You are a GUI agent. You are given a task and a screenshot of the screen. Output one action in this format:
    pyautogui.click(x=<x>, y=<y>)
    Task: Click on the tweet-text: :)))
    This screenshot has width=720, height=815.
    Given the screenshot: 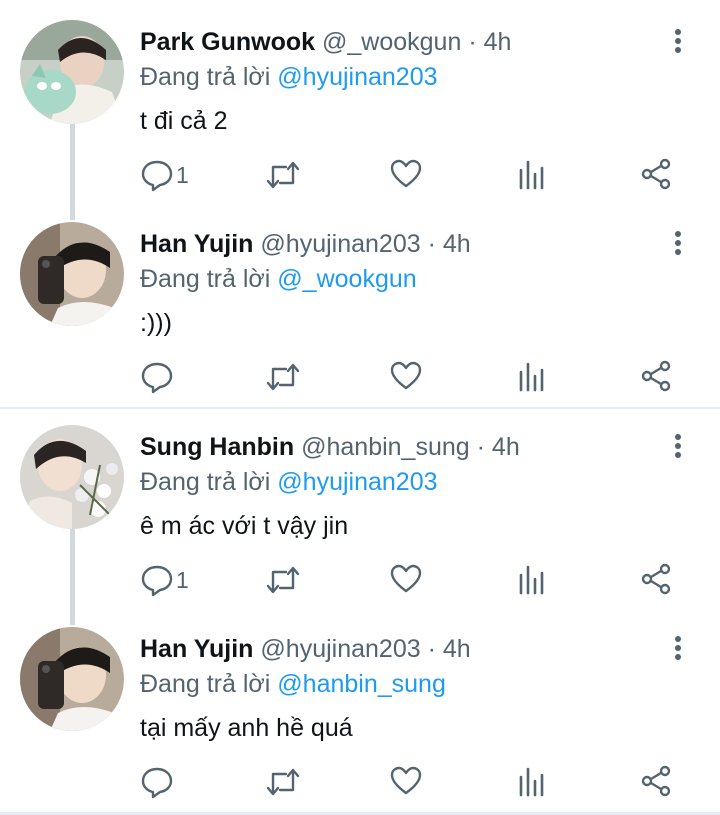 What is the action you would take?
    pyautogui.click(x=156, y=323)
    